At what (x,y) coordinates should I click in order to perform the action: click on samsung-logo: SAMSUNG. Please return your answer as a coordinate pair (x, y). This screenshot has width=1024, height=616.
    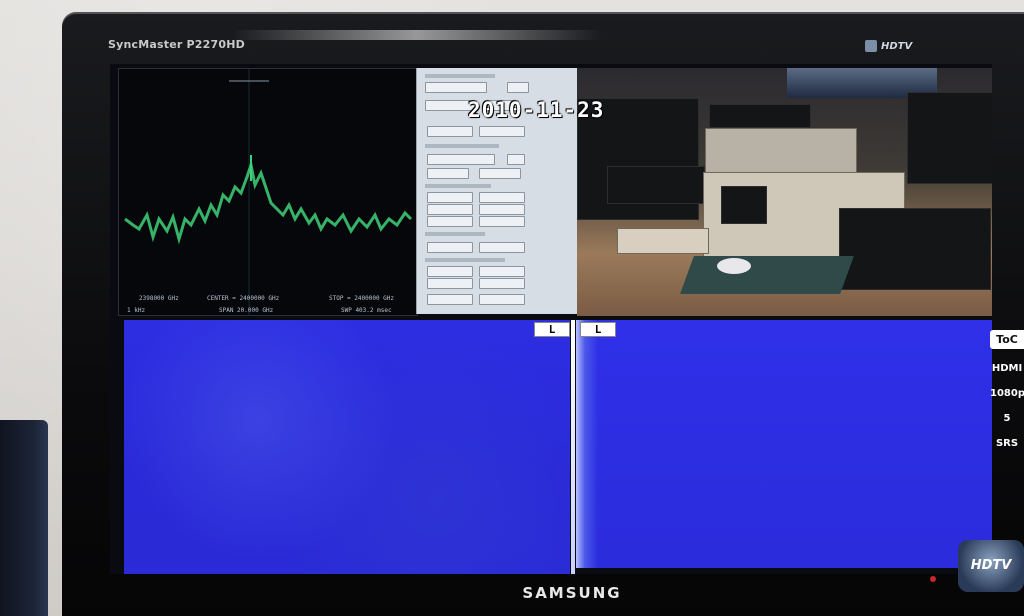
    Looking at the image, I should click on (572, 593).